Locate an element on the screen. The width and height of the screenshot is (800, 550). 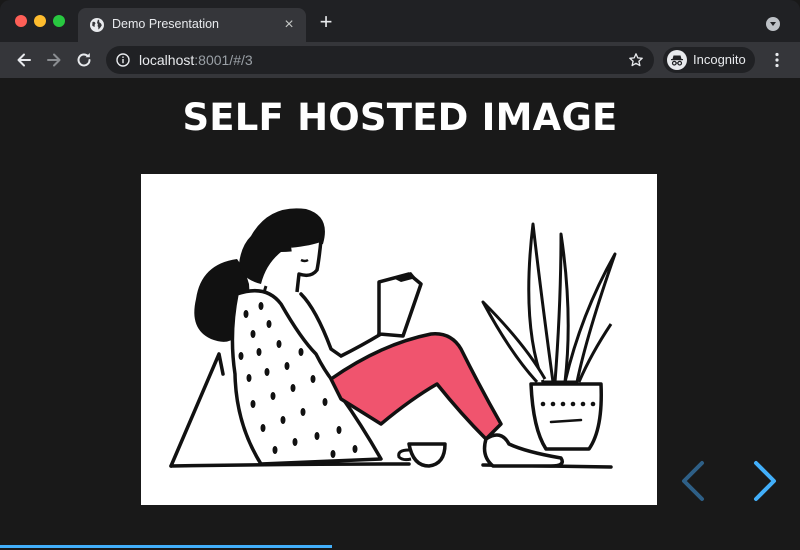
url-text: localhost:8001/#/3 is located at coordinates (196, 60).